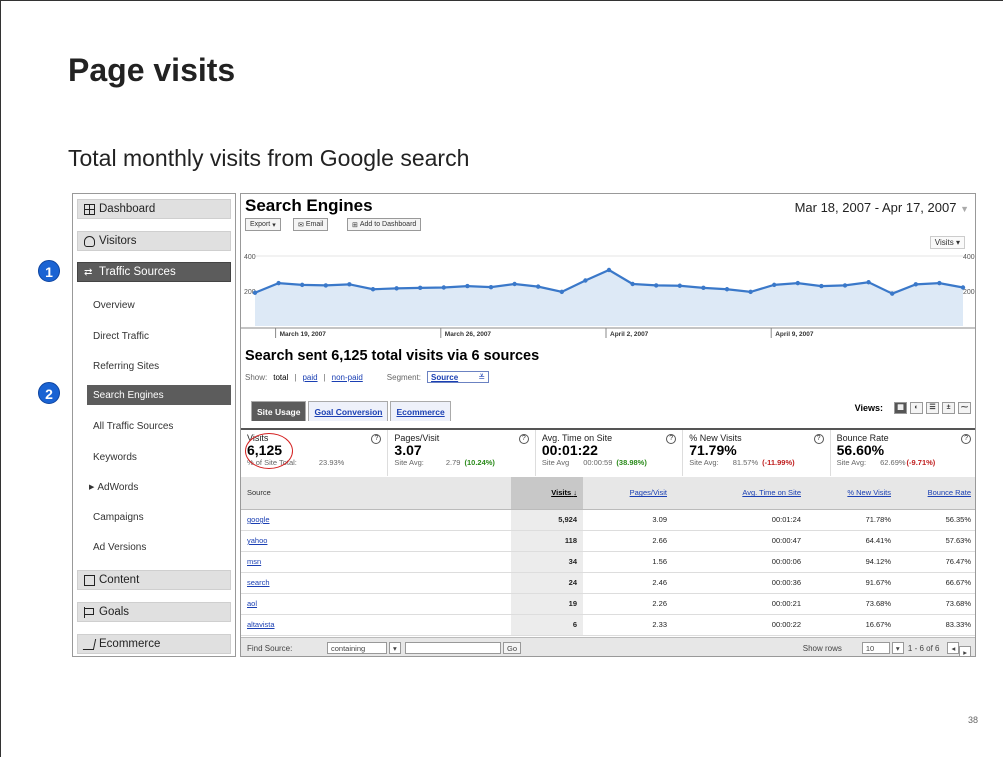 The image size is (1003, 757). Describe the element at coordinates (944, 242) in the screenshot. I see `metric-dropdown-label: Visits` at that location.